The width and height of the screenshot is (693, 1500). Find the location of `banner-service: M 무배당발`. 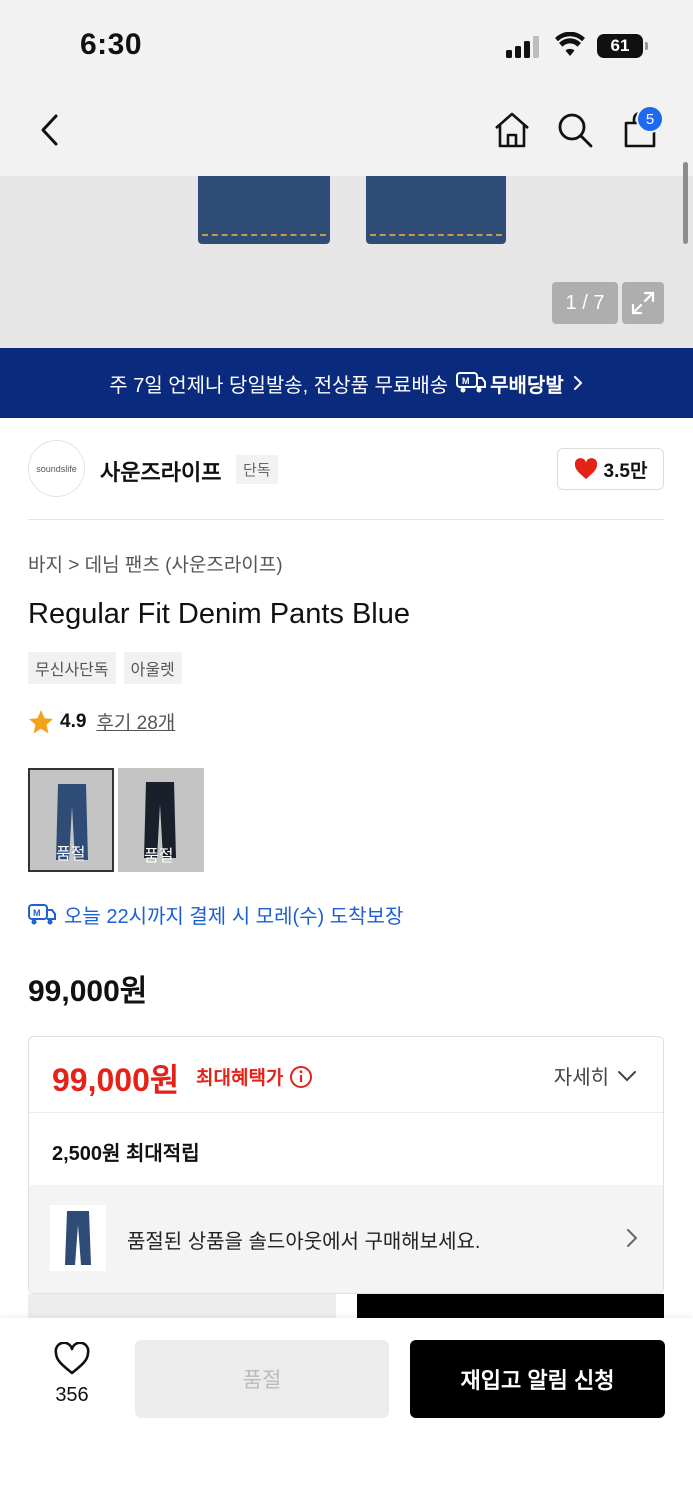

banner-service: M 무배당발 is located at coordinates (510, 383).